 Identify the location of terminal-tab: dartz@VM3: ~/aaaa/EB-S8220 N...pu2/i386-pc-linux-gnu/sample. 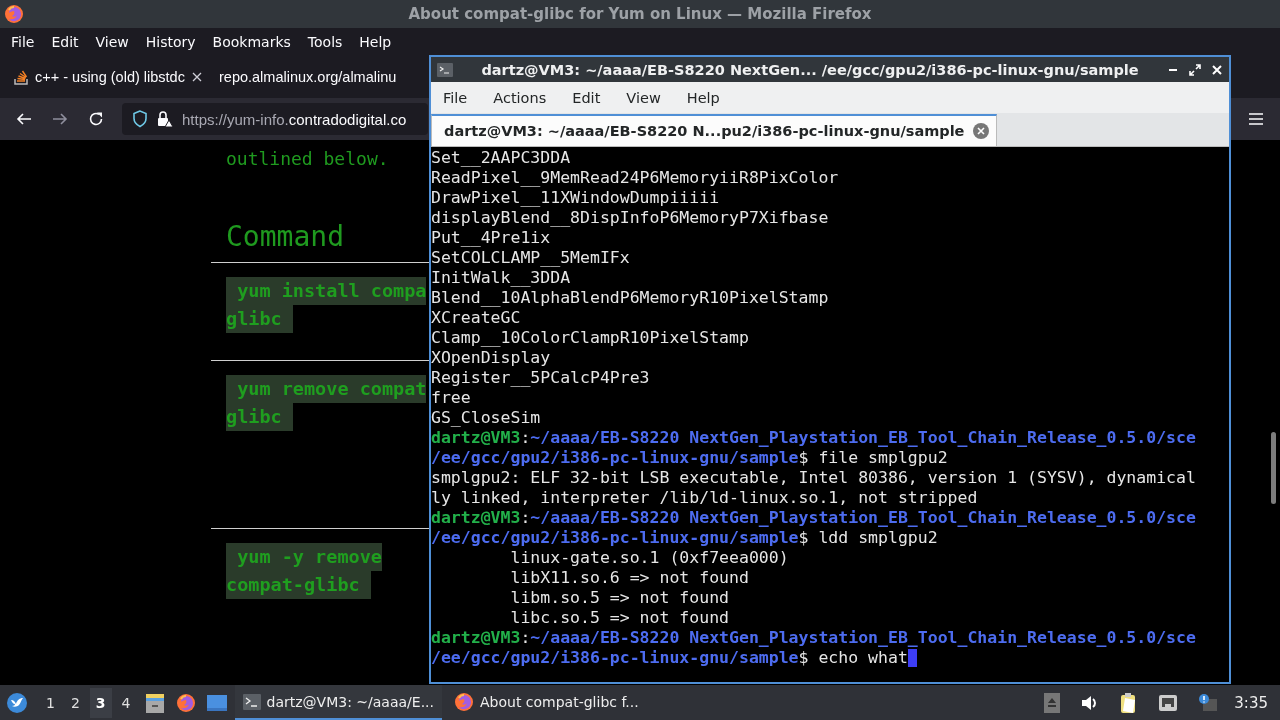
(714, 130).